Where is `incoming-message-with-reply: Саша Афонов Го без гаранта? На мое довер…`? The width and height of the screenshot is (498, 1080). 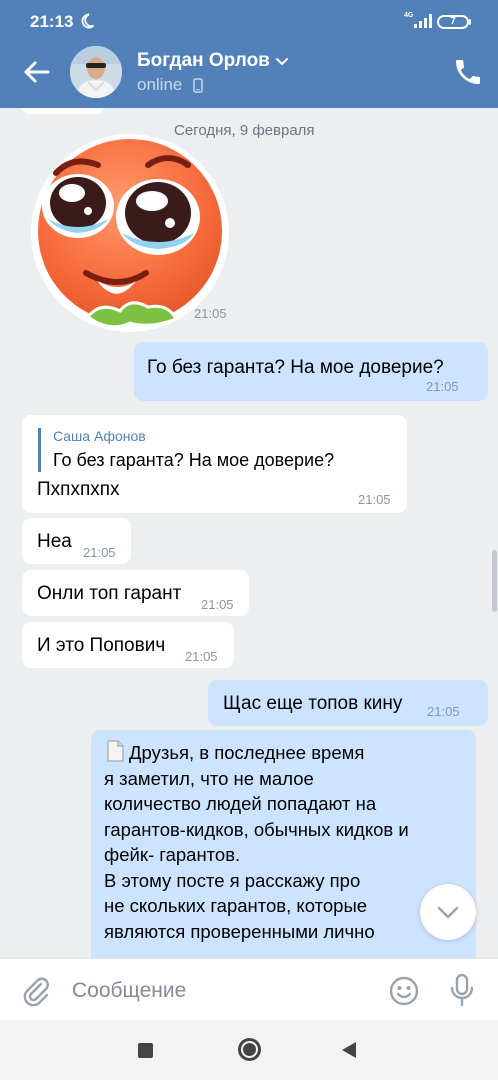 incoming-message-with-reply: Саша Афонов Го без гаранта? На мое довер… is located at coordinates (214, 464).